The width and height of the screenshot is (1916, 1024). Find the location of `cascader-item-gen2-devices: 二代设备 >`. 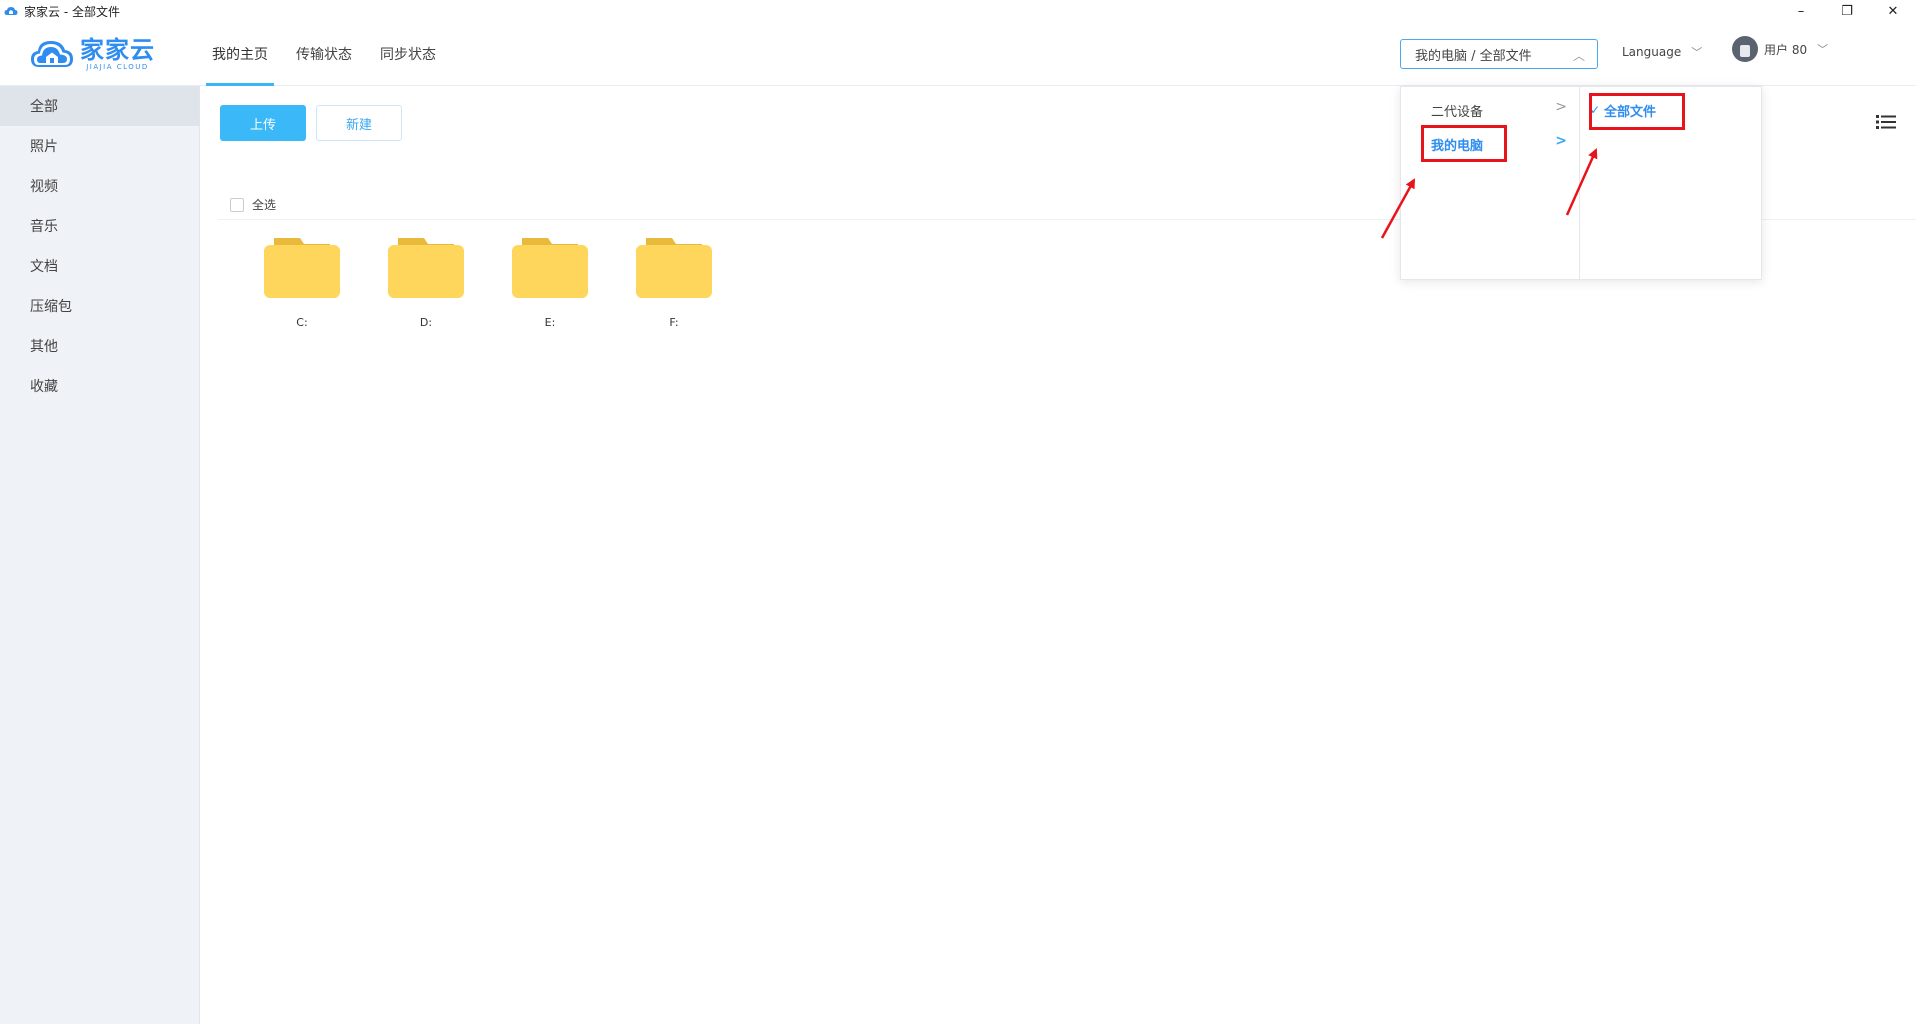

cascader-item-gen2-devices: 二代设备 > is located at coordinates (1490, 110).